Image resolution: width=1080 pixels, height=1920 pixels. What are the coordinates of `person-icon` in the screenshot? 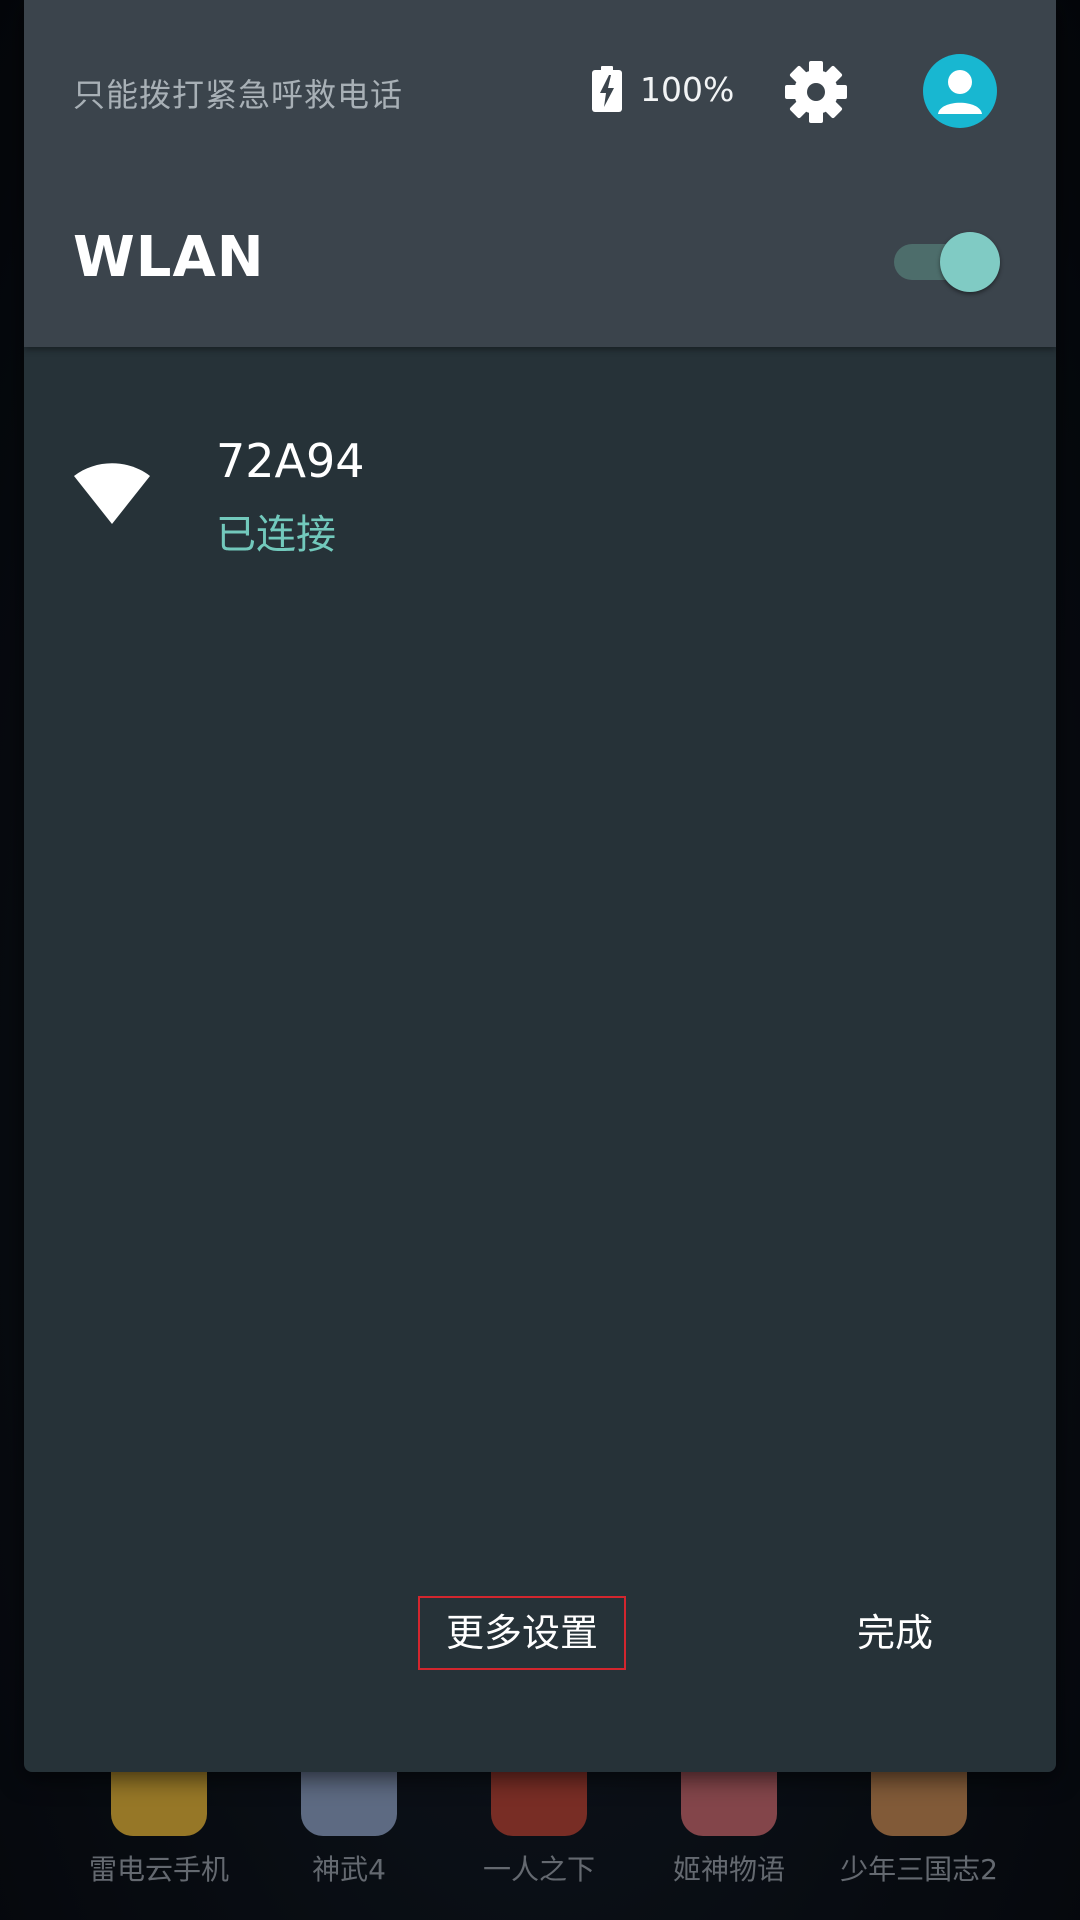 It's located at (960, 92).